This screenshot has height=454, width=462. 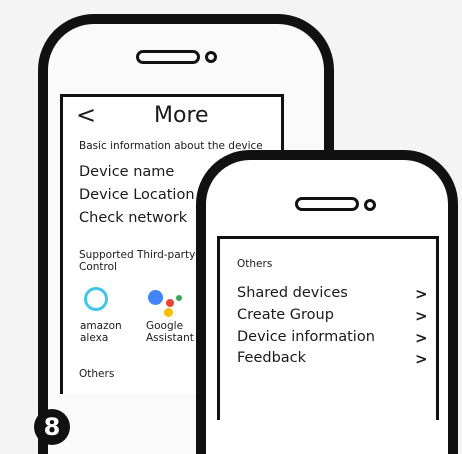 I want to click on section-basic-info: Basic information about the device, so click(x=171, y=146).